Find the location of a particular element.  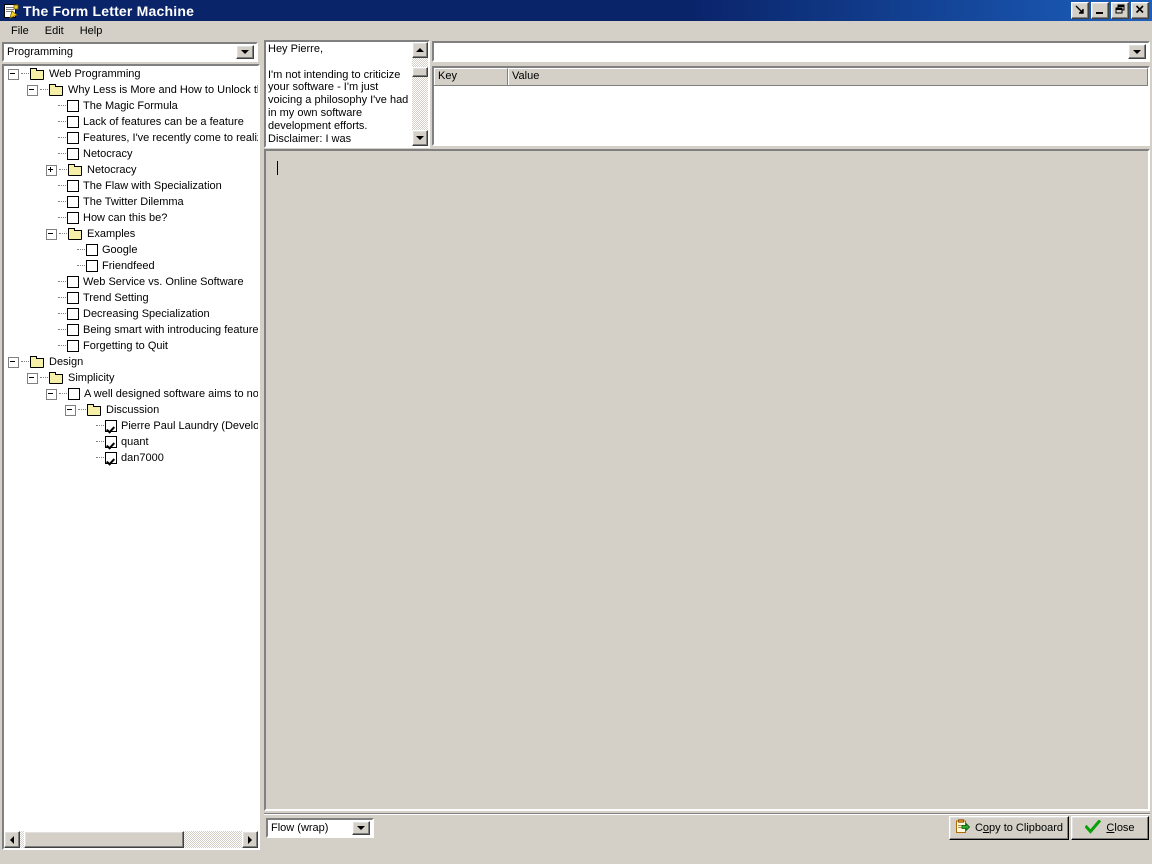

tree-node: Examples is located at coordinates (131, 234).